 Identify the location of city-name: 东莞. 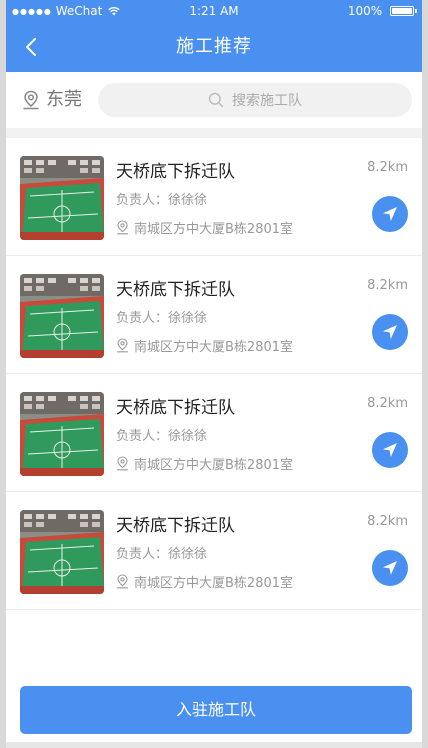
(64, 99).